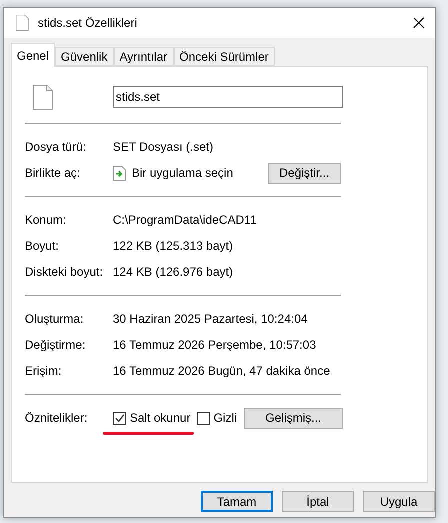  Describe the element at coordinates (173, 272) in the screenshot. I see `field-value: 124 KB (126.976 bayt)` at that location.